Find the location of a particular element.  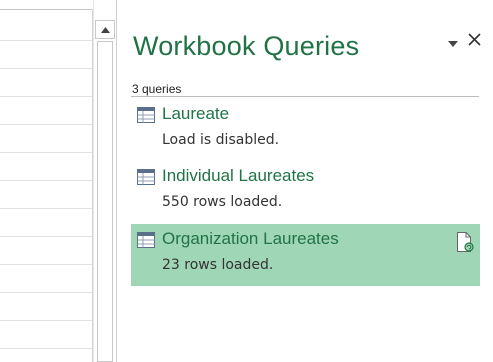

document-refresh-icon is located at coordinates (465, 242).